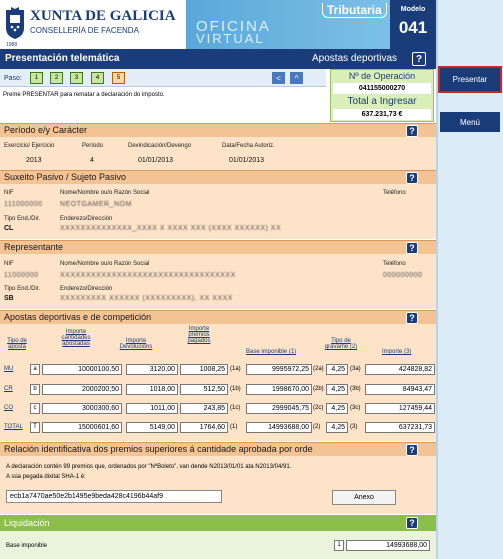  I want to click on nif-value: 111000000, so click(23, 204).